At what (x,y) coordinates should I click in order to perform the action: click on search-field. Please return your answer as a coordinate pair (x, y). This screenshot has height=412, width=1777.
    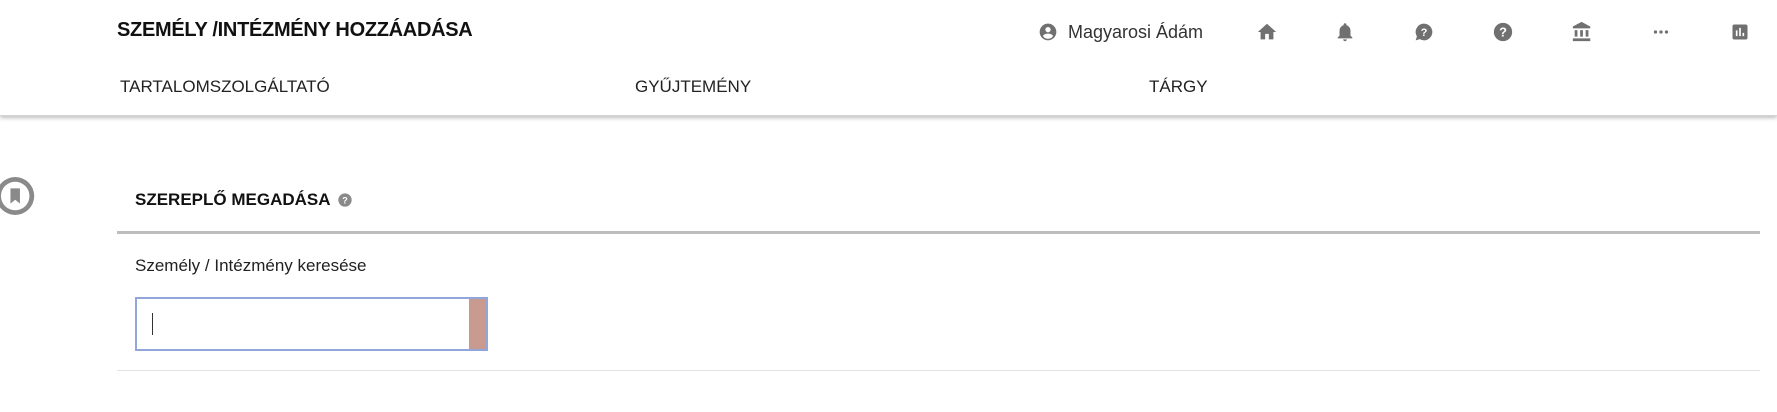
    Looking at the image, I should click on (311, 324).